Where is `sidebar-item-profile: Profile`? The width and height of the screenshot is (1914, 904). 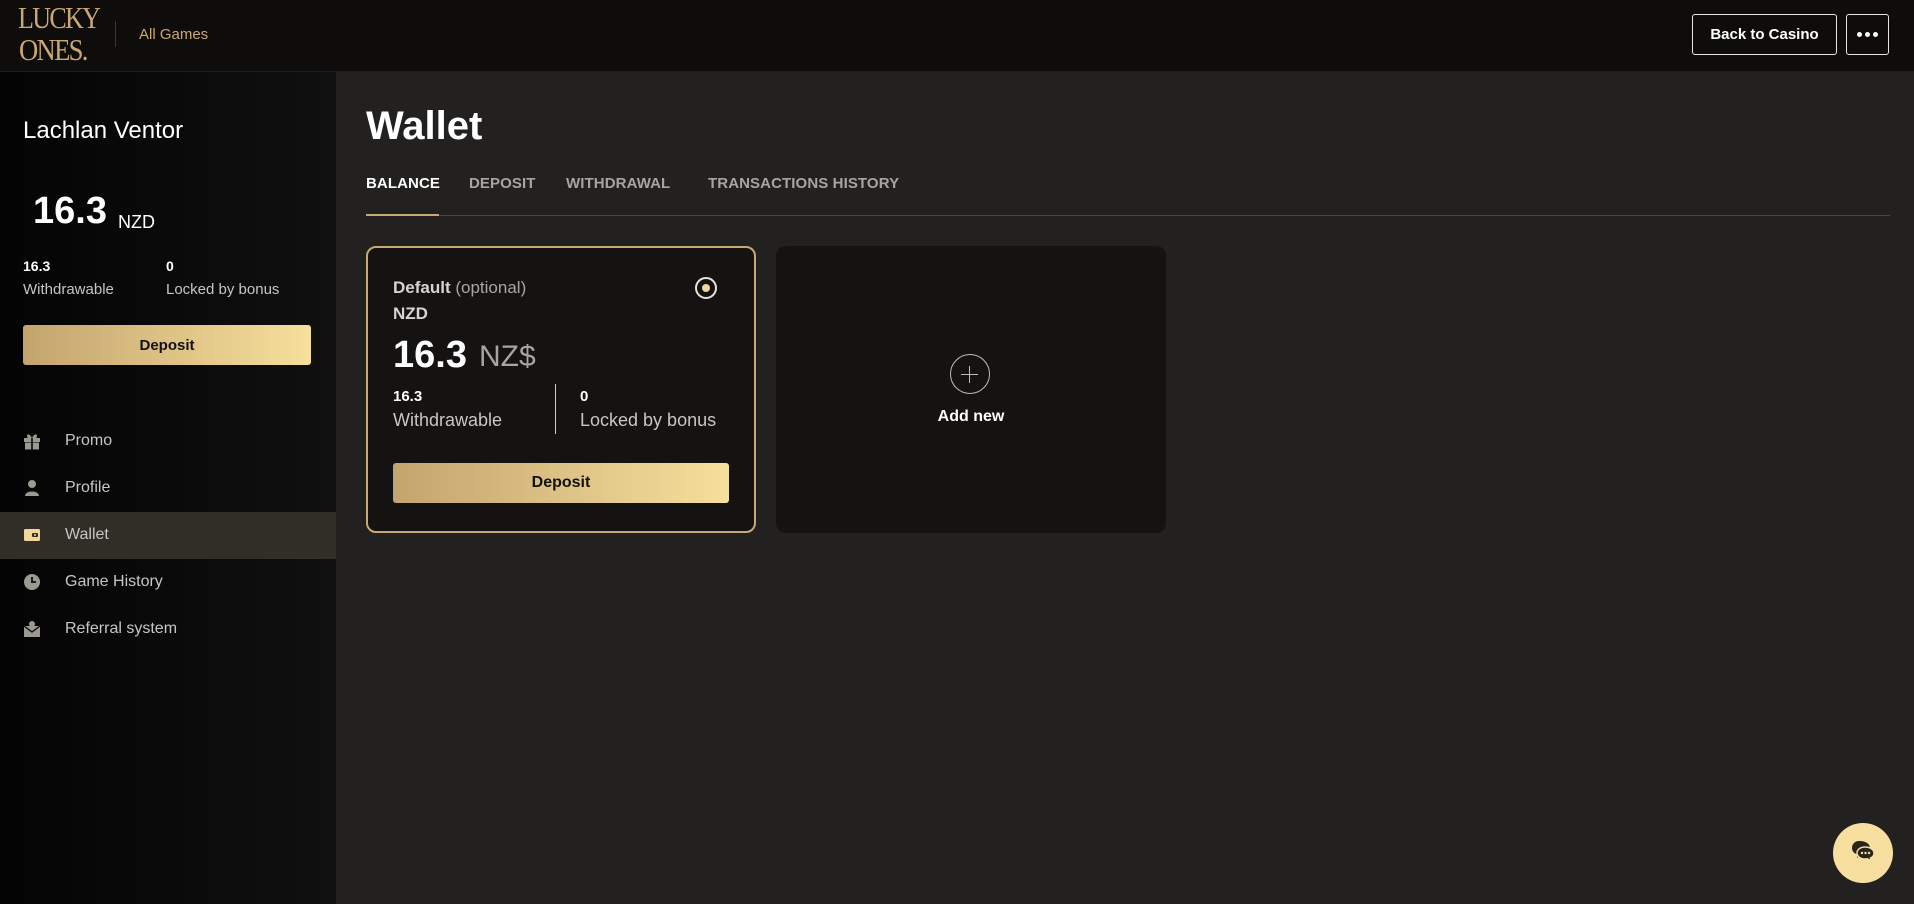
sidebar-item-profile: Profile is located at coordinates (168, 488).